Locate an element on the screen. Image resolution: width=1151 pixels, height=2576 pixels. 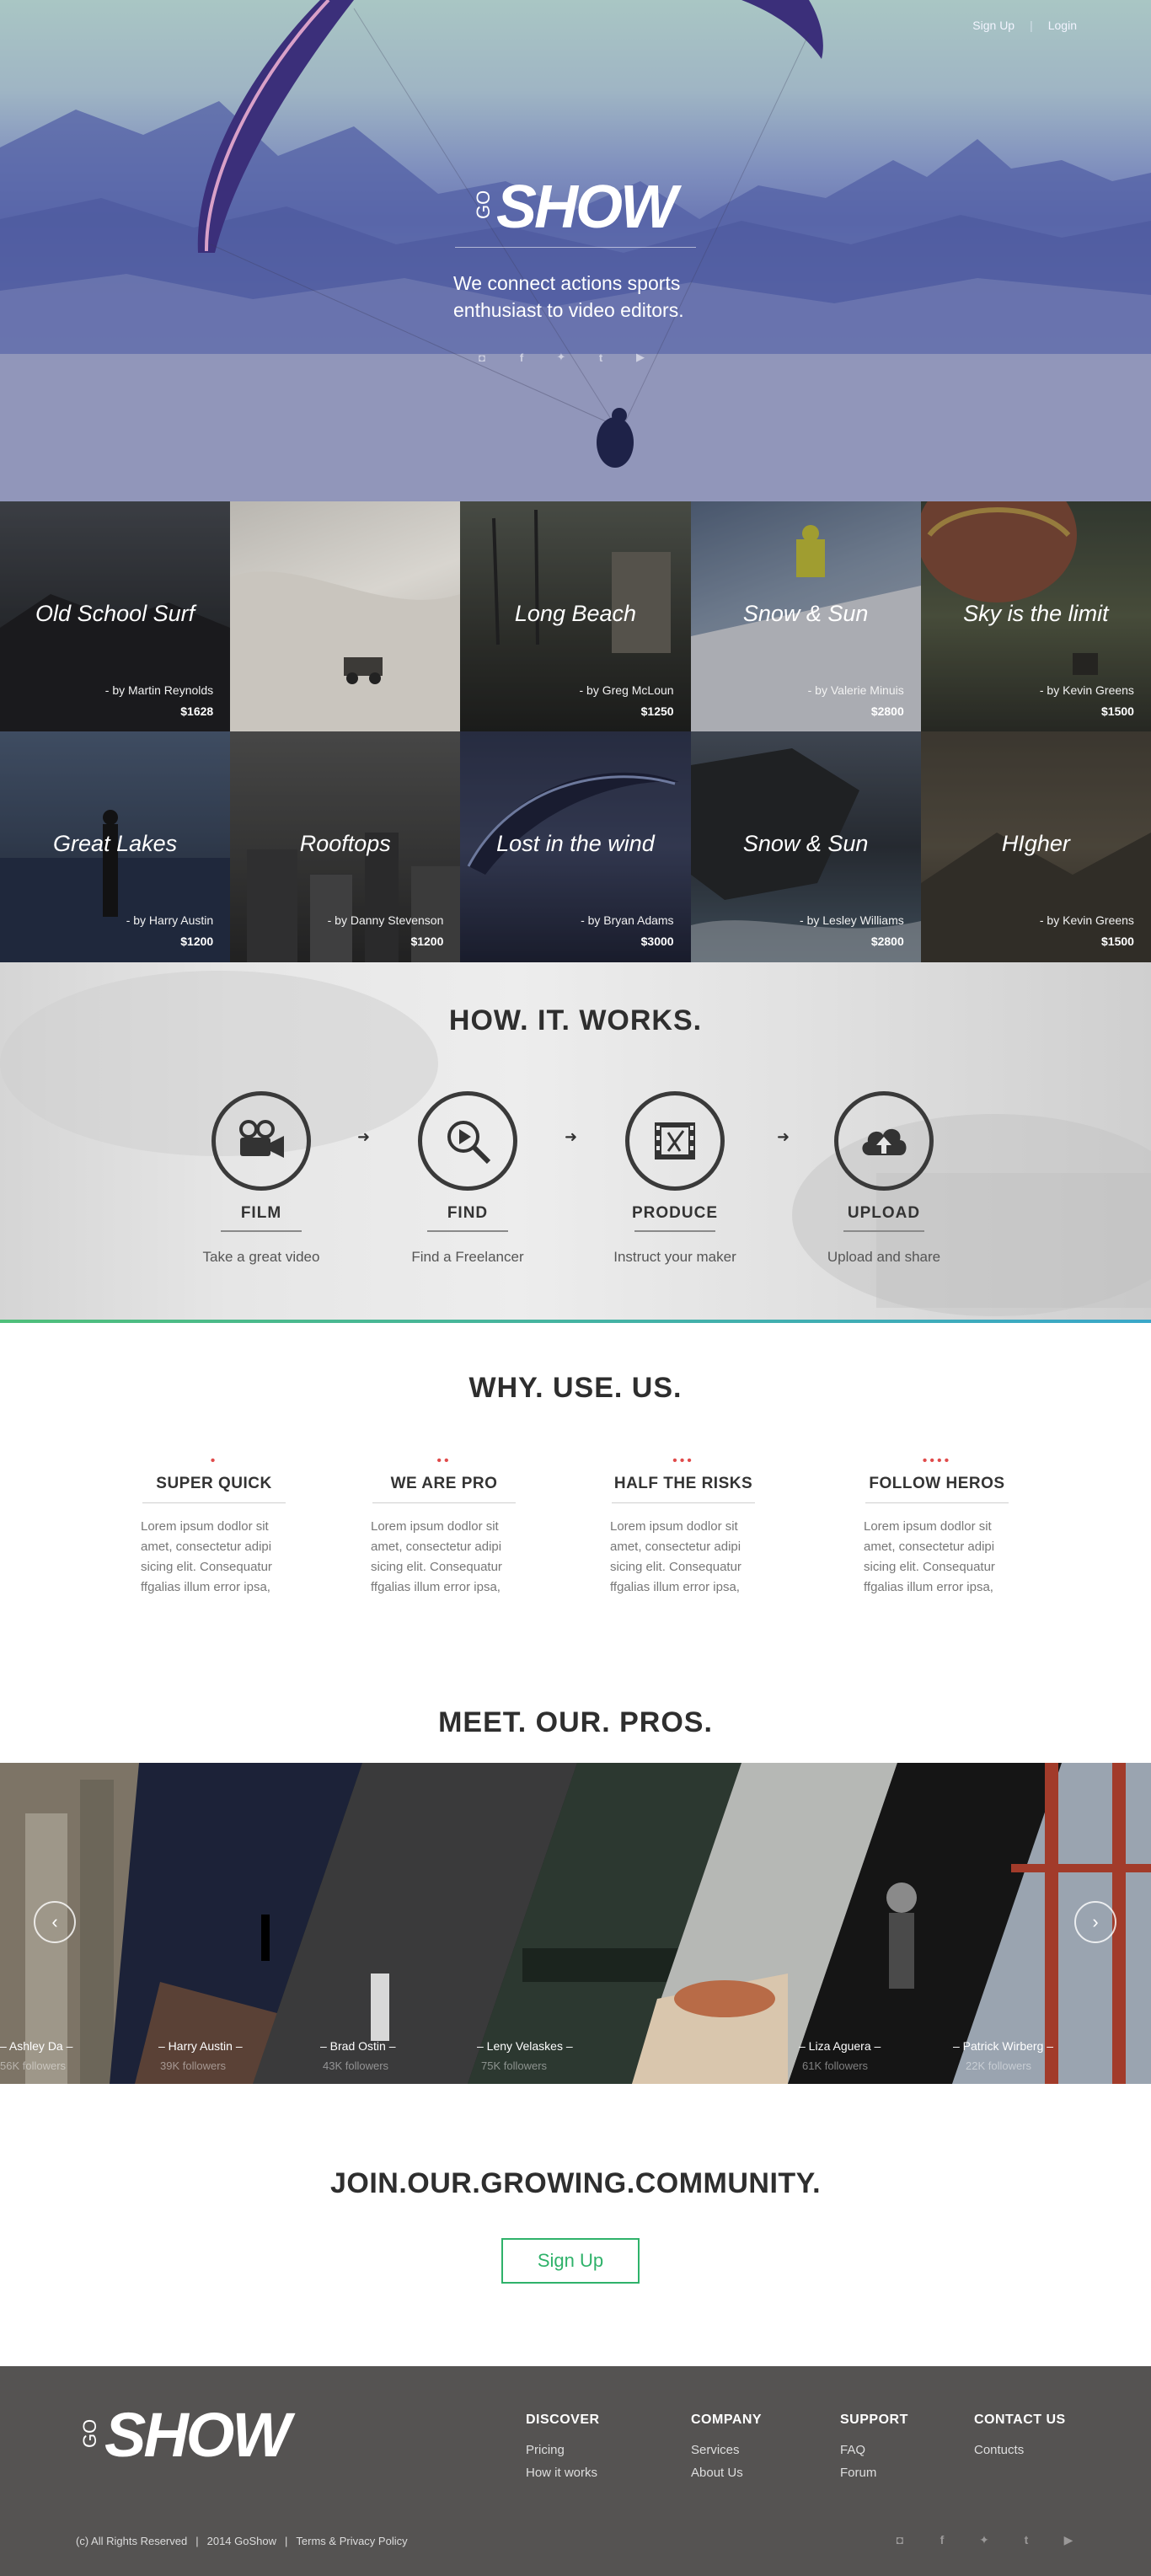
pro-name: – Patrick Wirberg – is located at coordinates (1003, 2046).